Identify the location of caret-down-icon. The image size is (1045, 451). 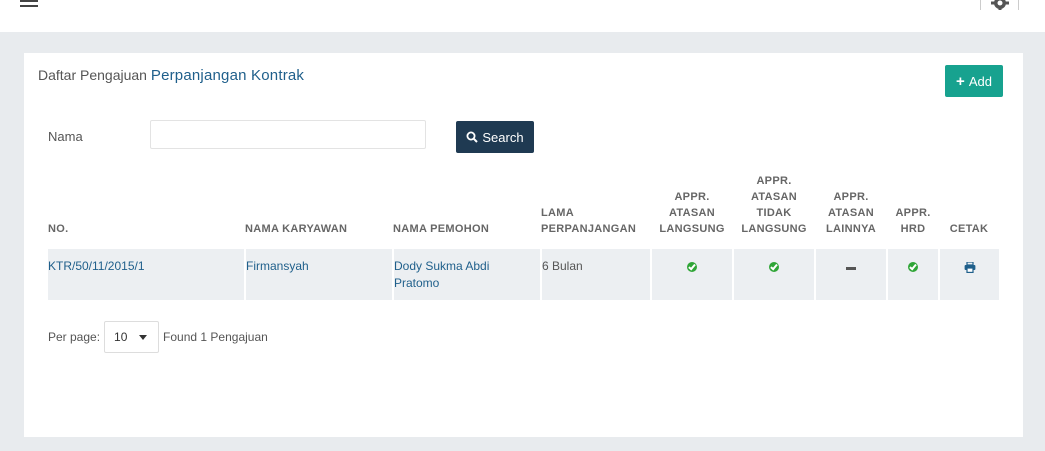
(143, 337).